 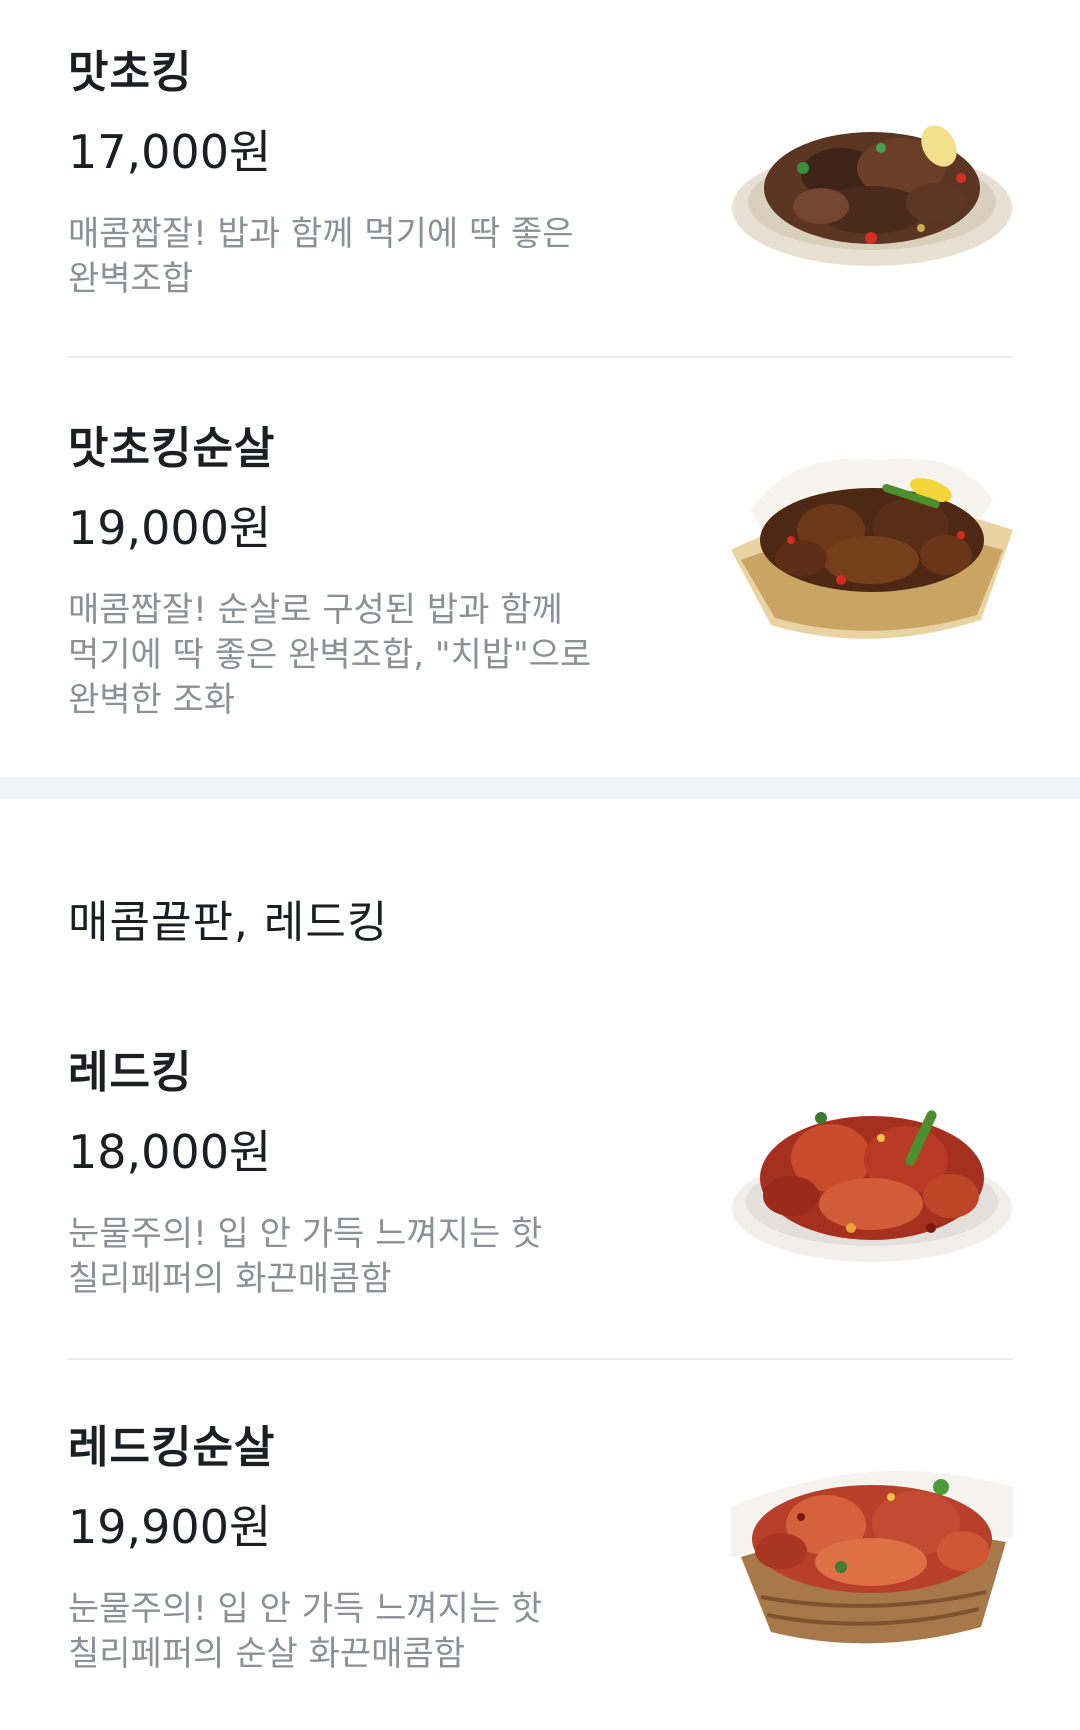 I want to click on food-image-plate-chicken, so click(x=872, y=195).